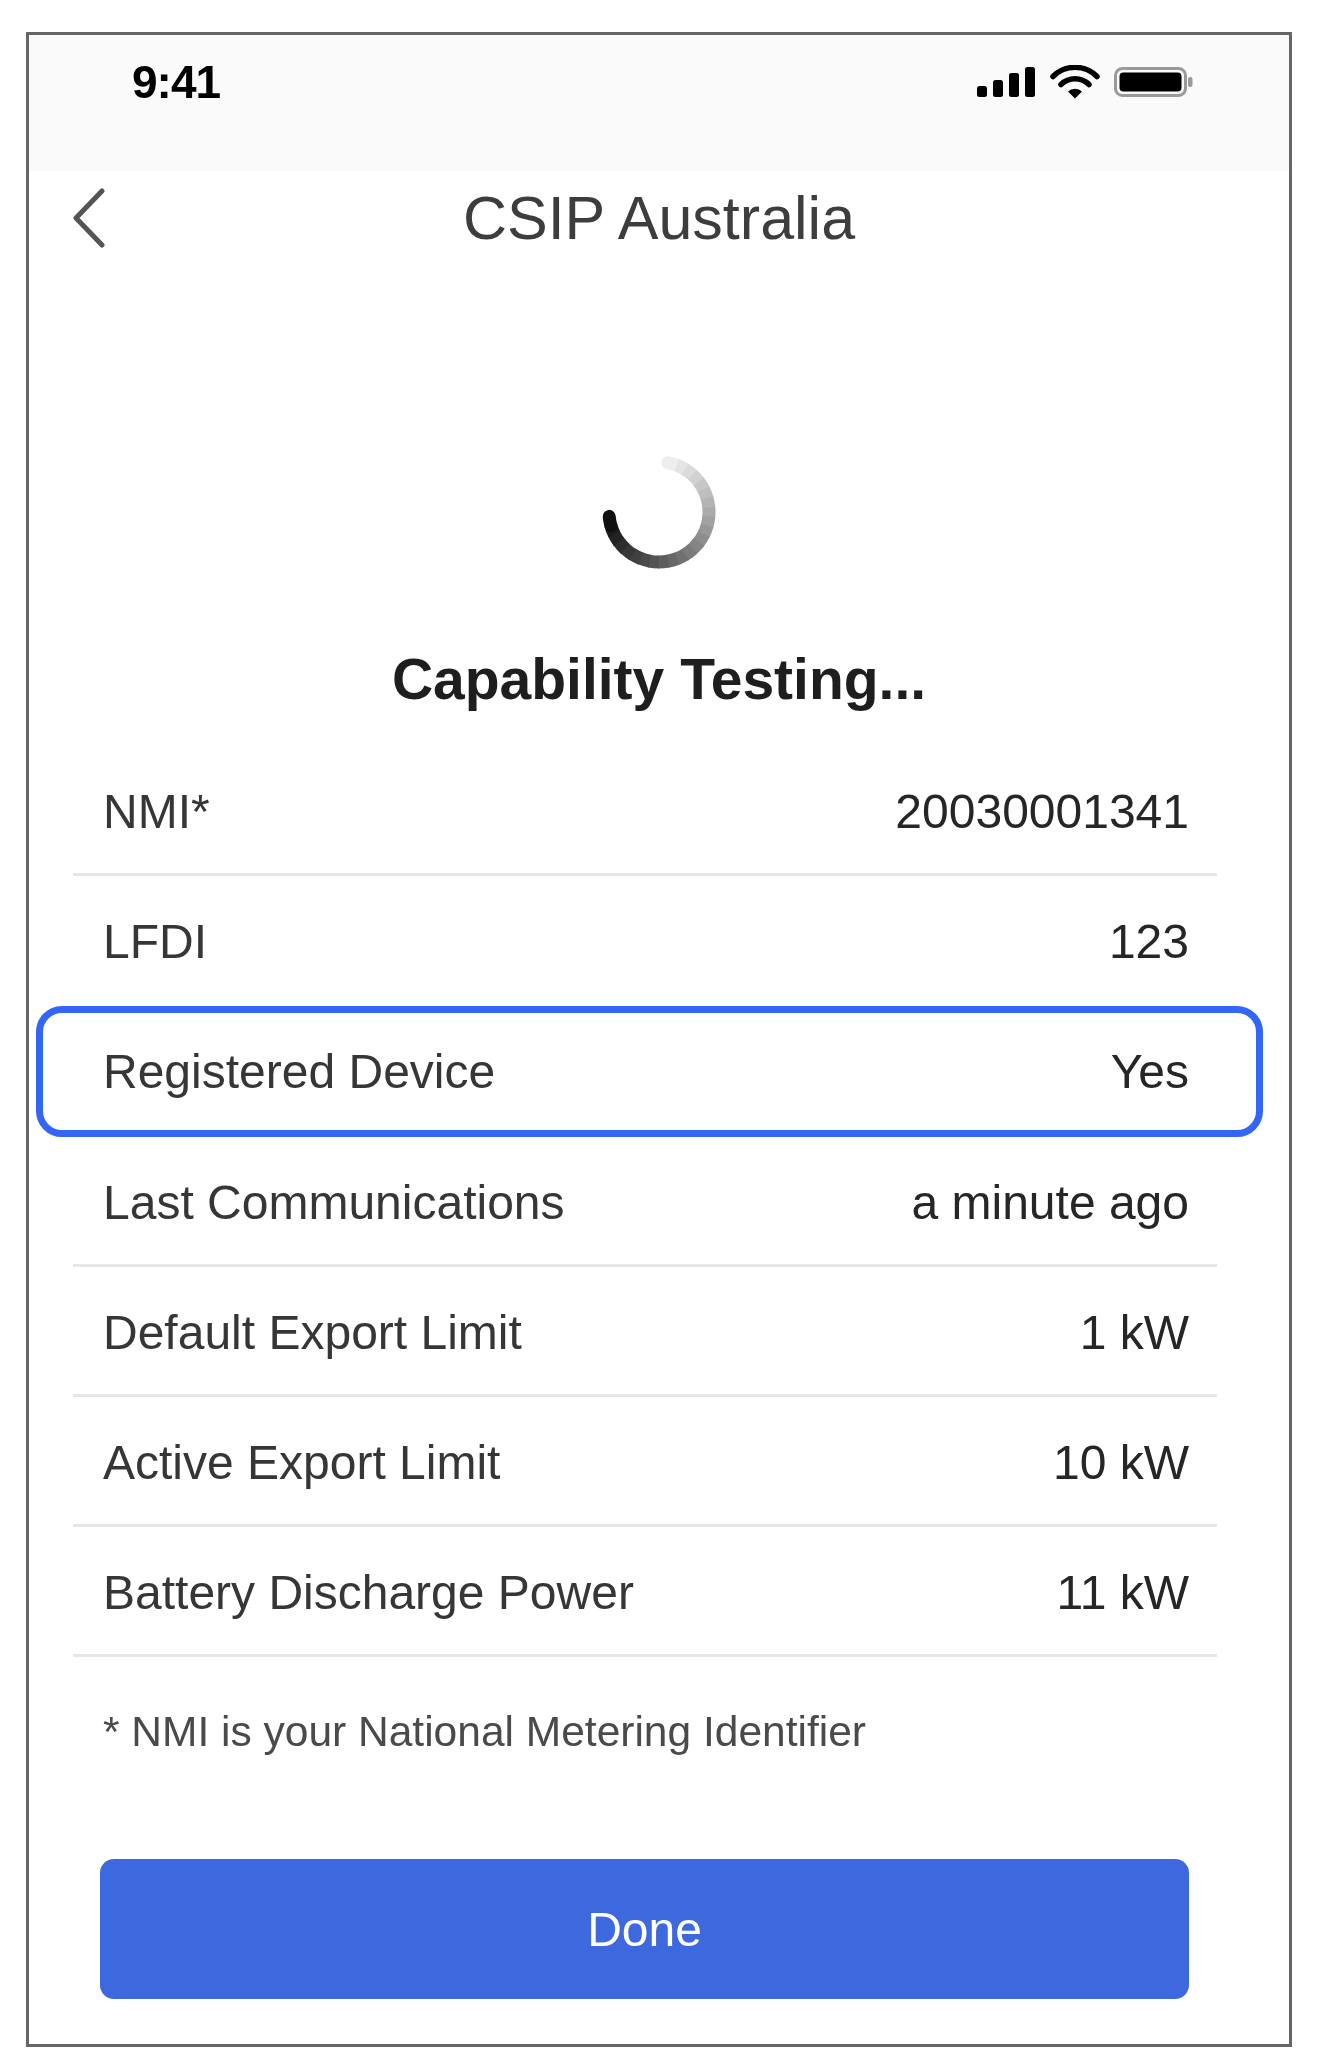  I want to click on row-label: LFDI, so click(155, 941).